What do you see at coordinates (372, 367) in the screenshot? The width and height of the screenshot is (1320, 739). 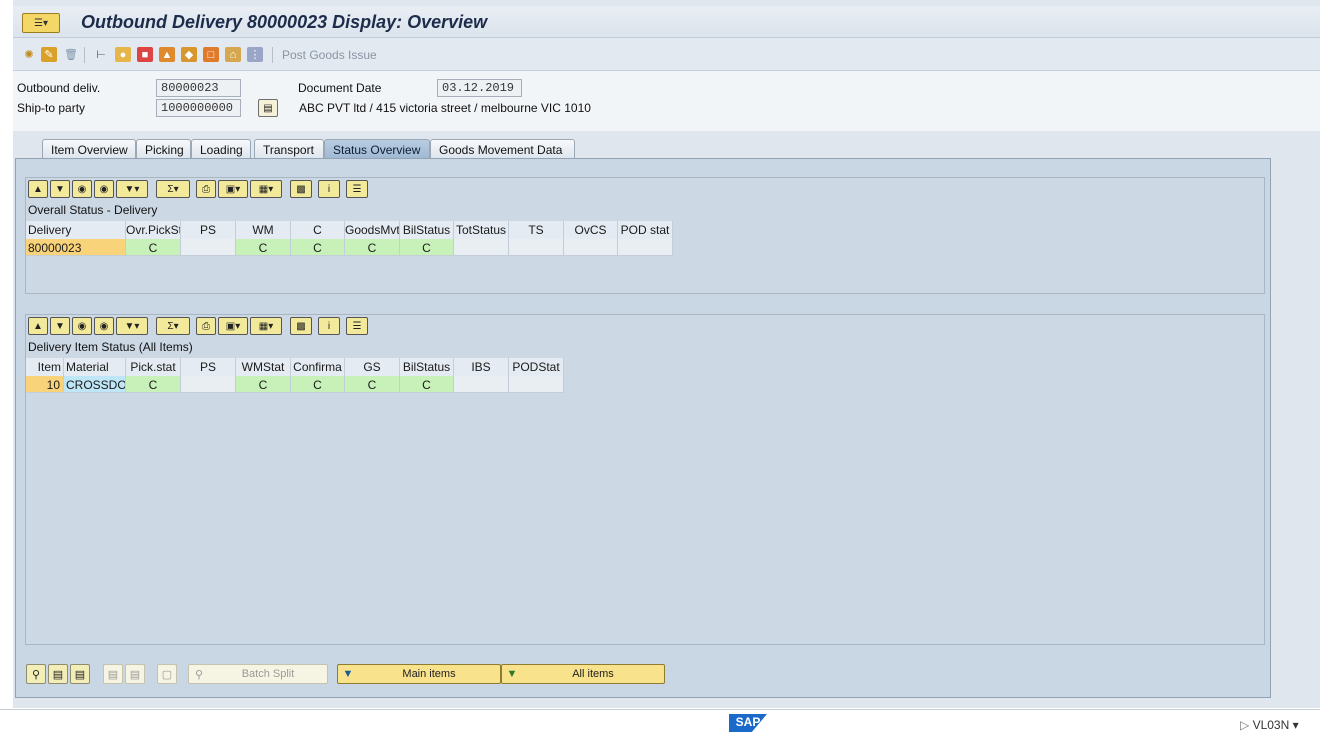 I see `column-header: GS` at bounding box center [372, 367].